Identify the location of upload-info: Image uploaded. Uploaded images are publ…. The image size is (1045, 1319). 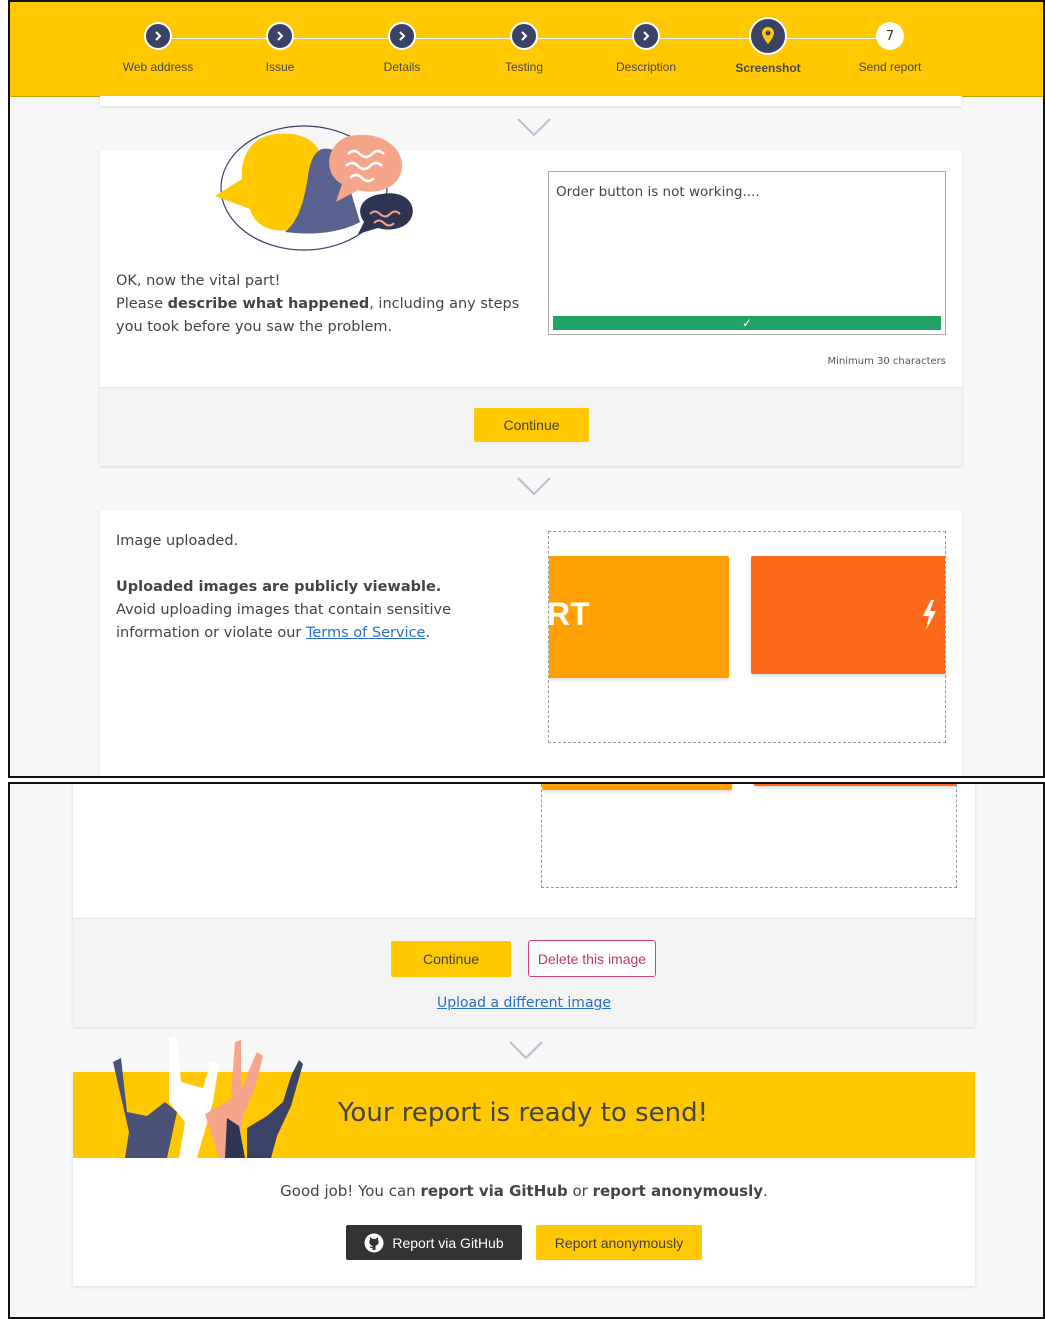
(316, 587).